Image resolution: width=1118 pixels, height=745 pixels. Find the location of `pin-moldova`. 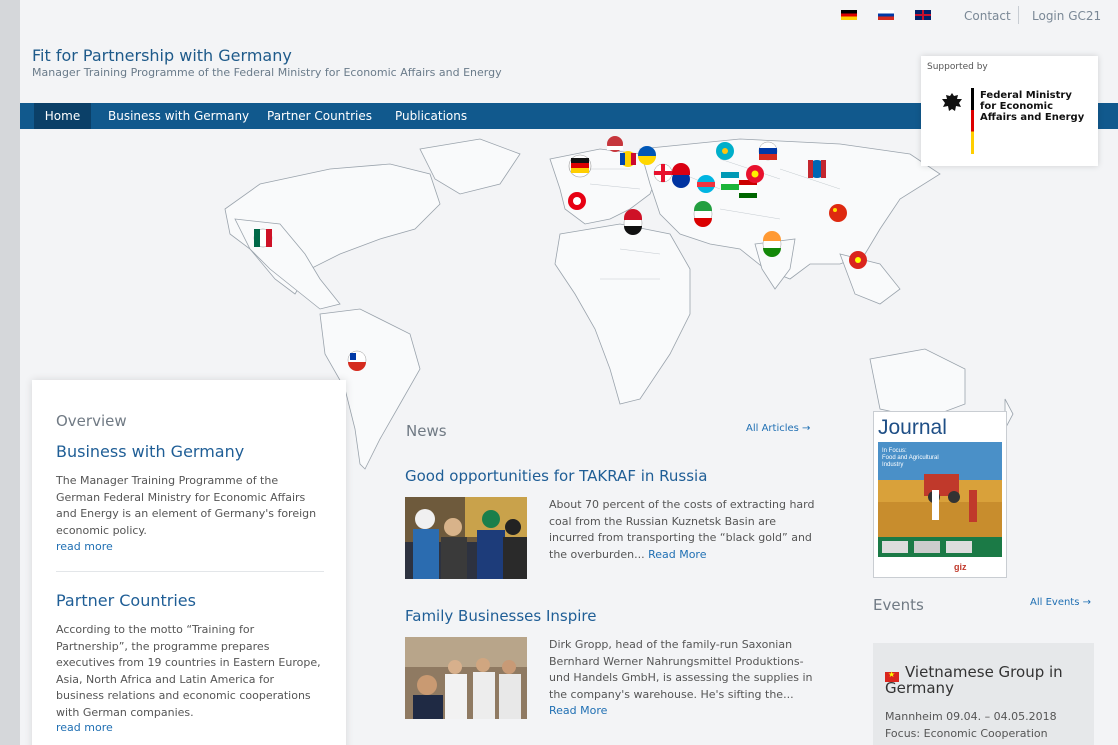

pin-moldova is located at coordinates (628, 159).